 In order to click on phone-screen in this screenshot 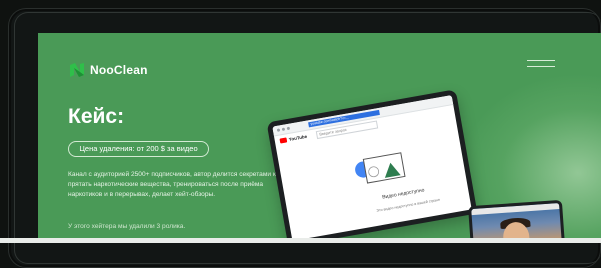, I will do `click(517, 222)`.